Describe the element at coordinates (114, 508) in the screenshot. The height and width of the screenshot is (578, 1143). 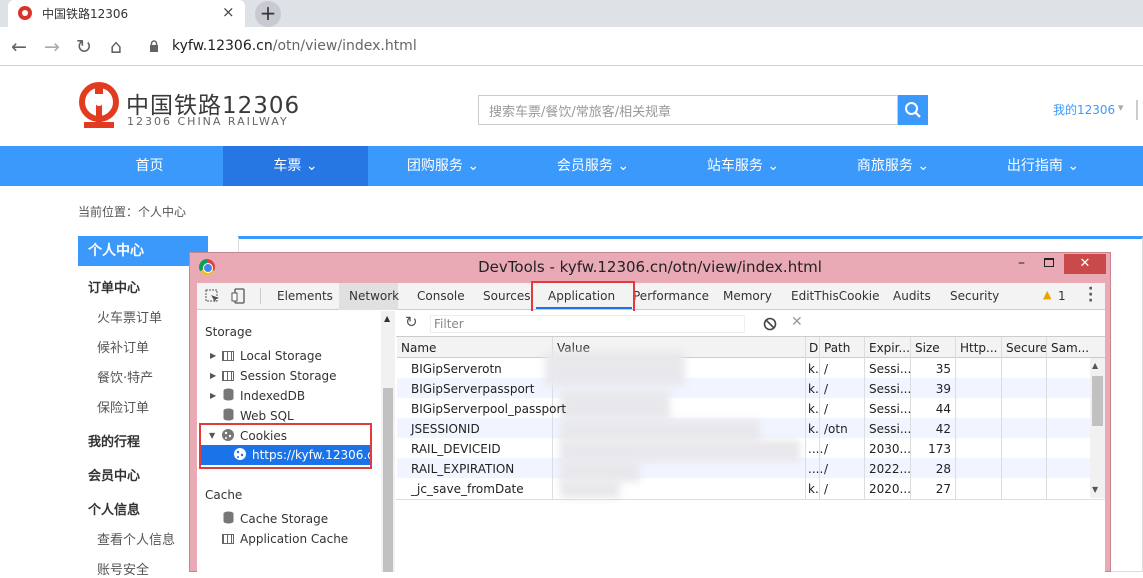
I see `menu-item-personal-info: 个人信息` at that location.